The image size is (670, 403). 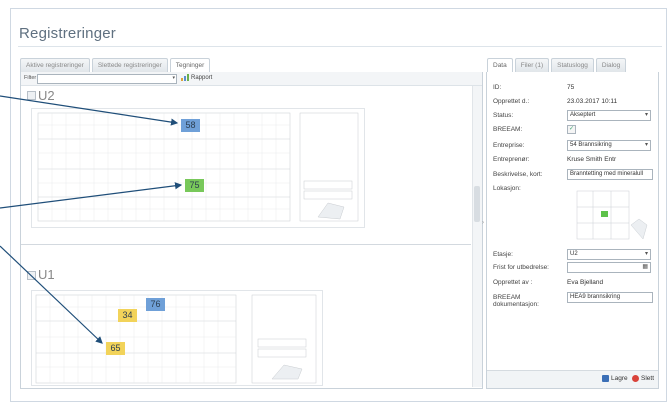 What do you see at coordinates (571, 129) in the screenshot?
I see `breeam-checkbox: ✓` at bounding box center [571, 129].